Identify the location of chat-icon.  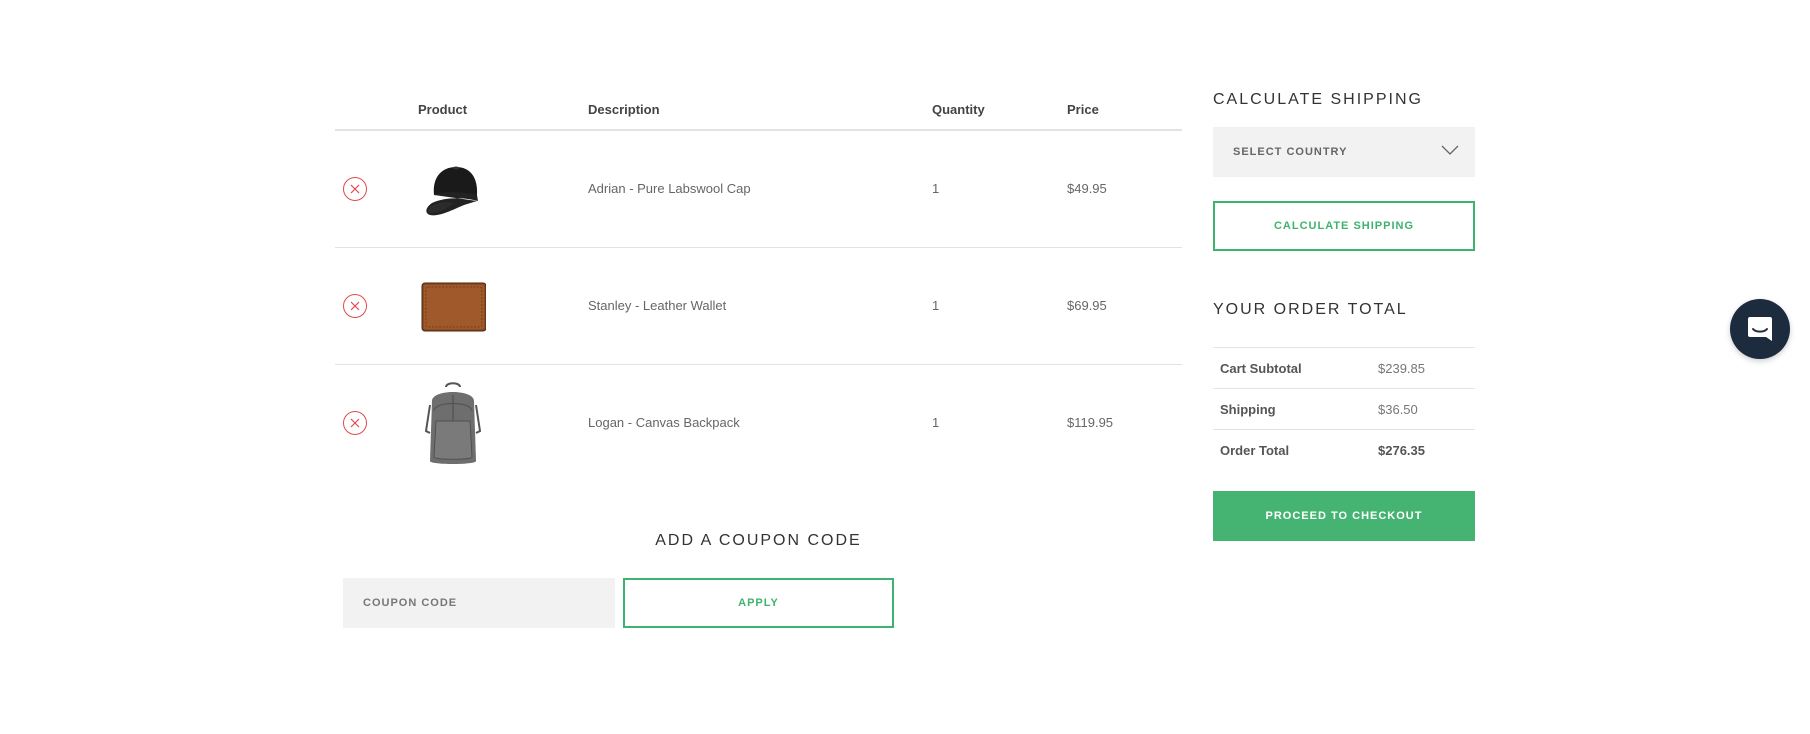
(1760, 329).